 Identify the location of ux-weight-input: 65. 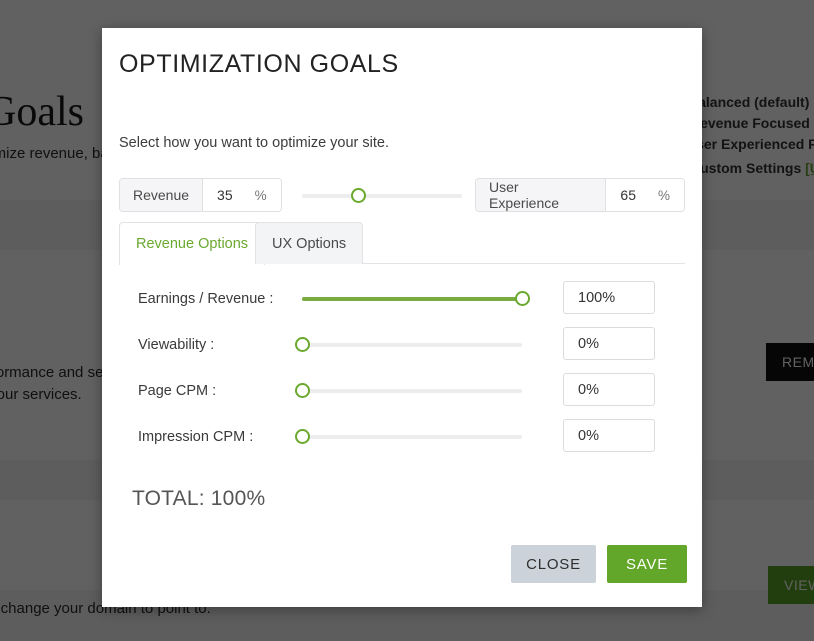
(626, 195).